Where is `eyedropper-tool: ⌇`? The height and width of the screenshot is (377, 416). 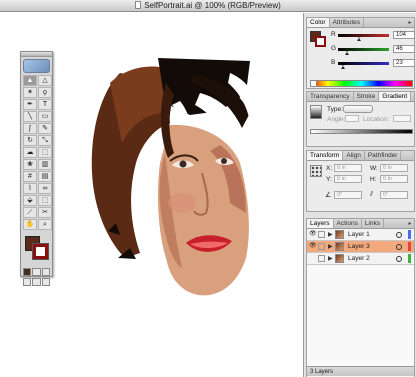 eyedropper-tool: ⌇ is located at coordinates (30, 188).